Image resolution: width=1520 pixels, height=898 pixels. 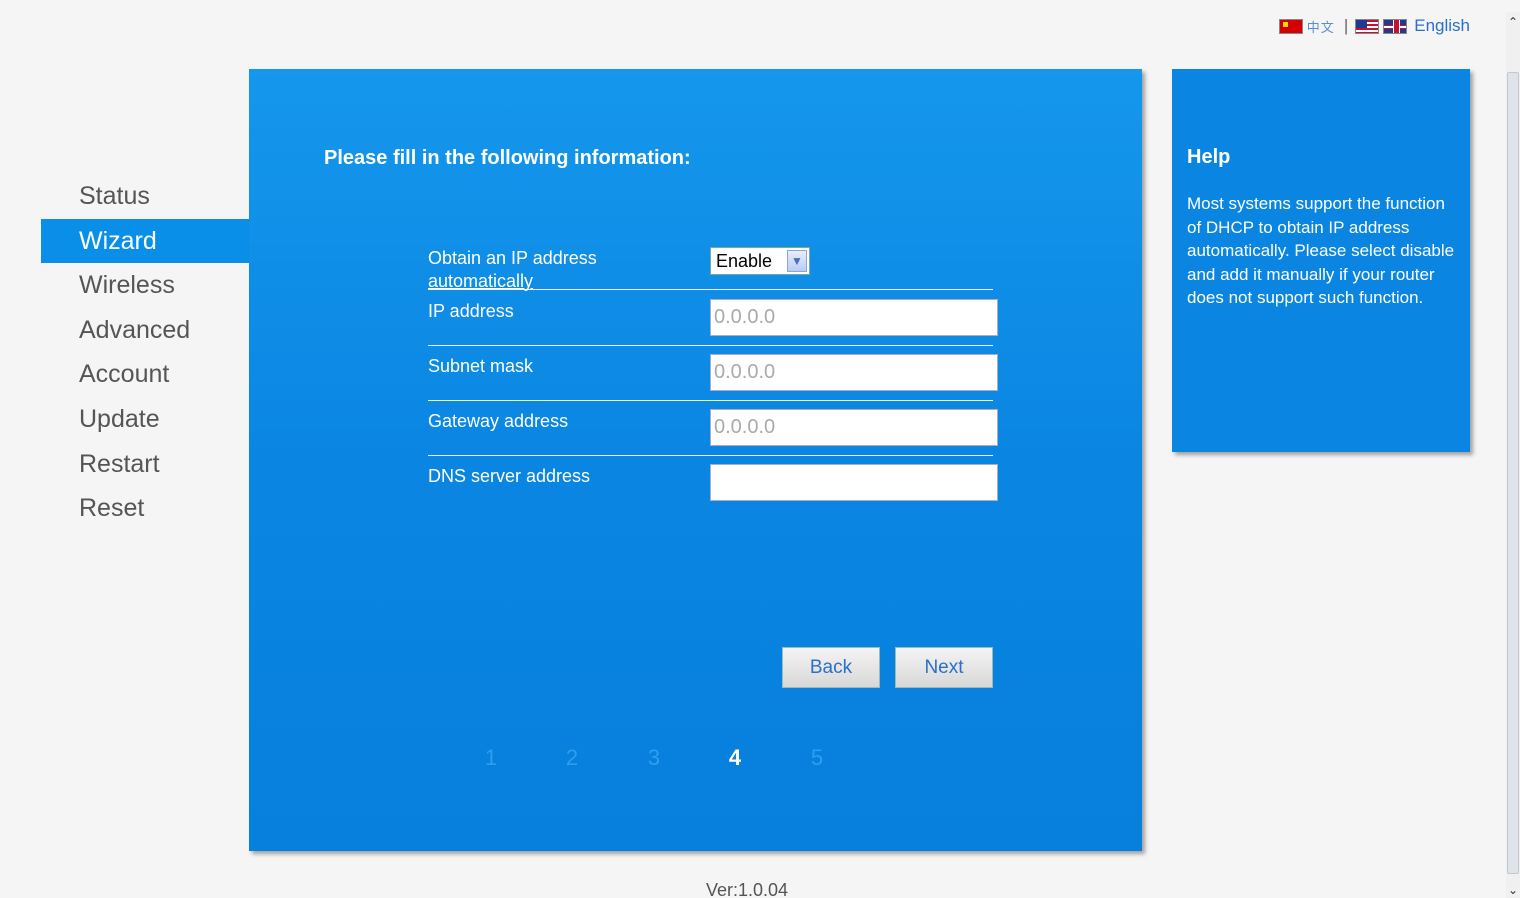 I want to click on ip-address-label: IP address, so click(x=471, y=311).